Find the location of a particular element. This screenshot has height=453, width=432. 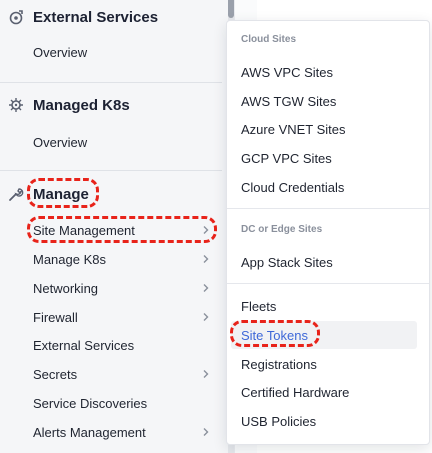

sidebar-item-networking: Networking is located at coordinates (111, 288).